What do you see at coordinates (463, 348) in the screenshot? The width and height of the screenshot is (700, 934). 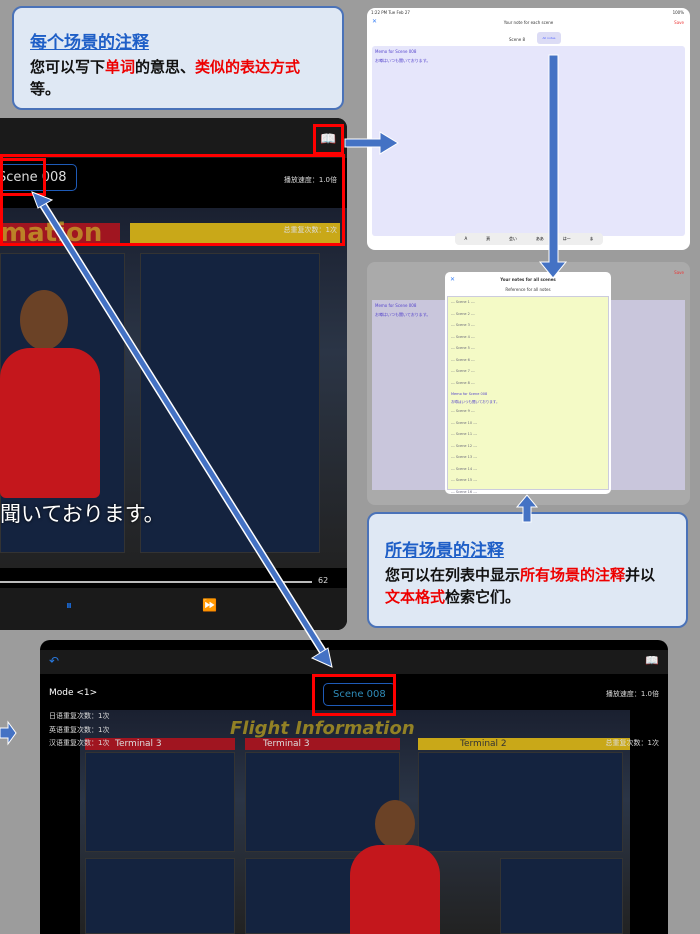 I see `scene-note-heading: --- Scene 5 ---` at bounding box center [463, 348].